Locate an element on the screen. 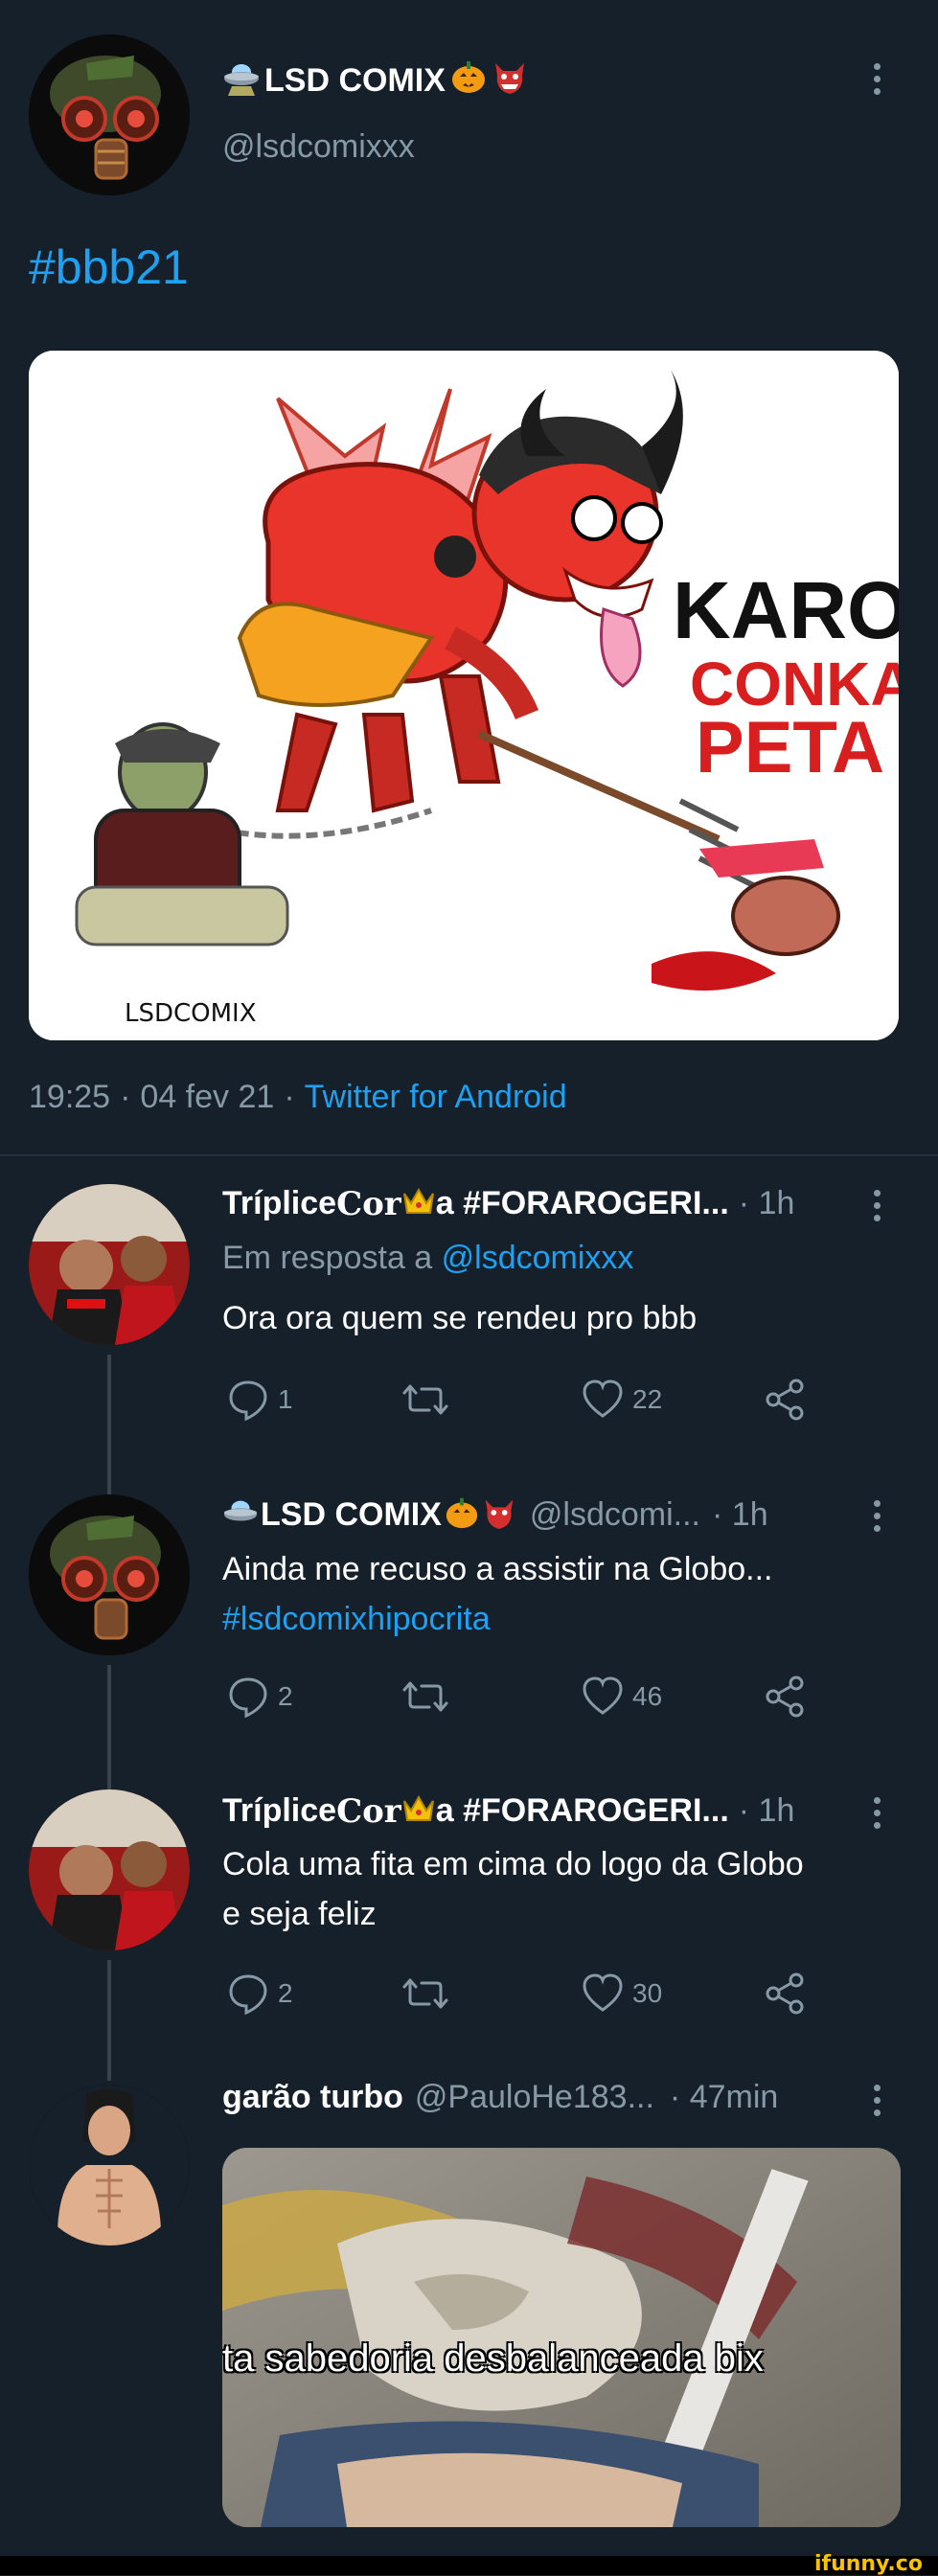 The height and width of the screenshot is (2576, 938). image-signature: LSDCOMIX is located at coordinates (191, 1013).